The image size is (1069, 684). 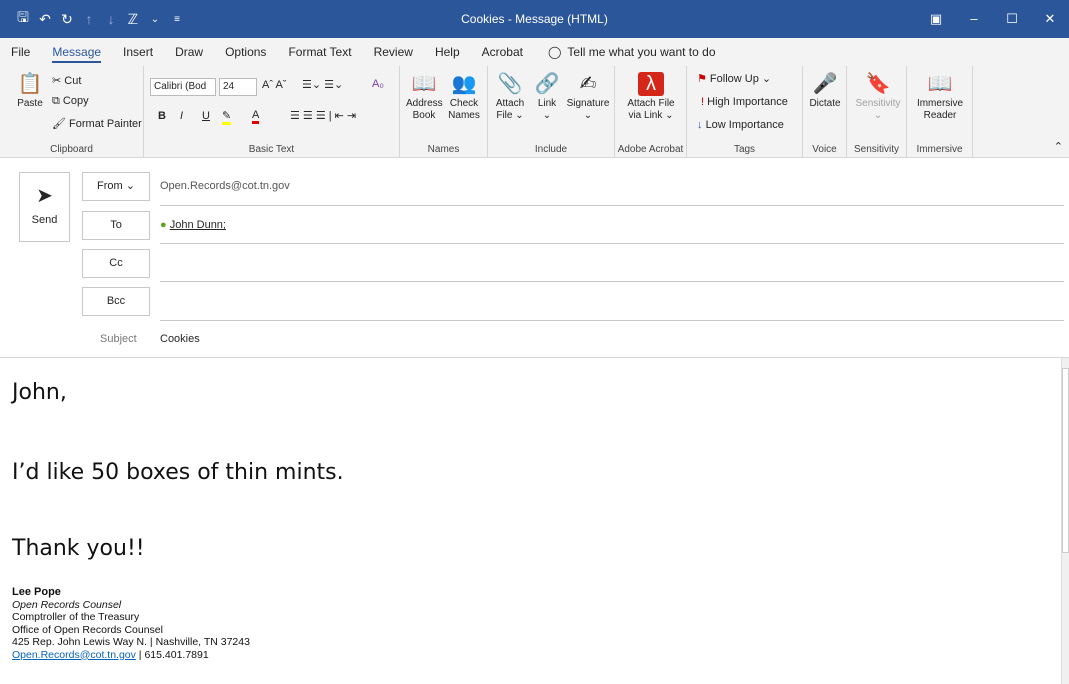 What do you see at coordinates (118, 339) in the screenshot?
I see `subject-label: Subject` at bounding box center [118, 339].